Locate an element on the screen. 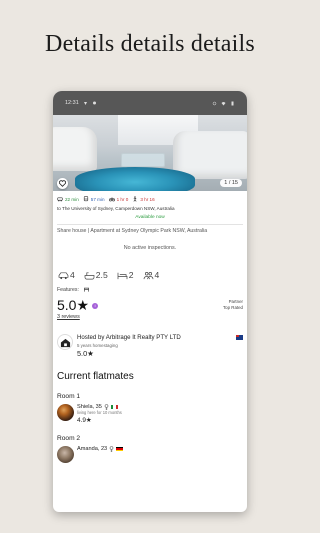  commute-bike: 1 hr 0 is located at coordinates (118, 199).